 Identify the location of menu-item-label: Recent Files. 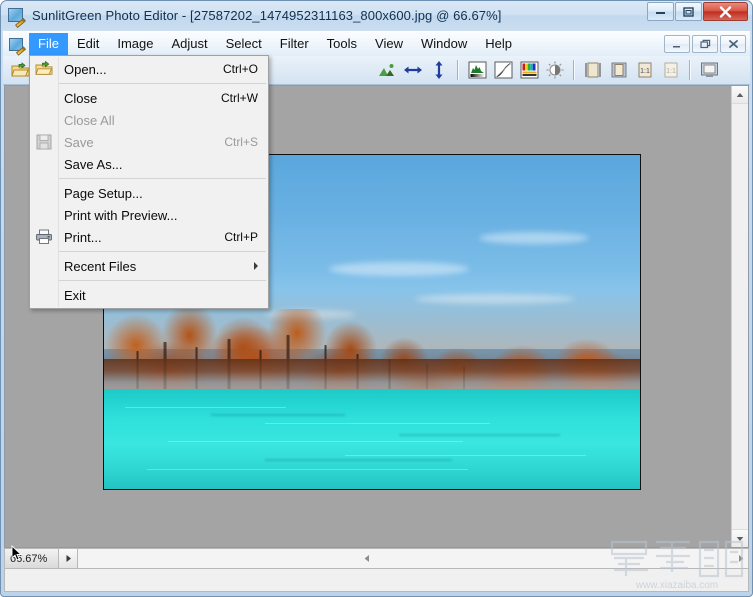
(100, 266).